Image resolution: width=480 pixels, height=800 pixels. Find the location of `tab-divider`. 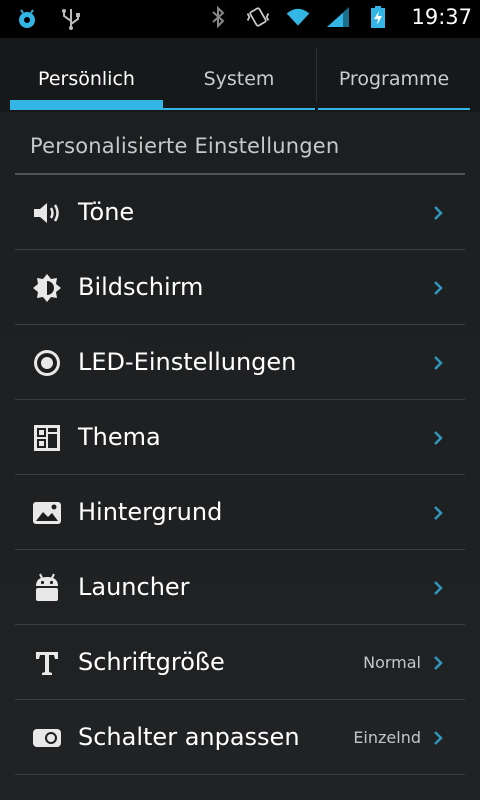

tab-divider is located at coordinates (316, 75).